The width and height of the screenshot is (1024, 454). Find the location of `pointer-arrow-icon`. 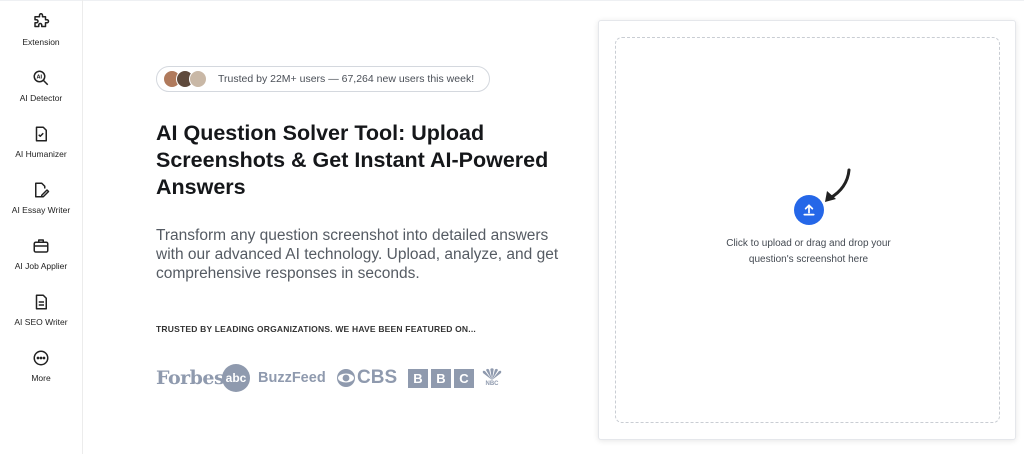

pointer-arrow-icon is located at coordinates (838, 185).